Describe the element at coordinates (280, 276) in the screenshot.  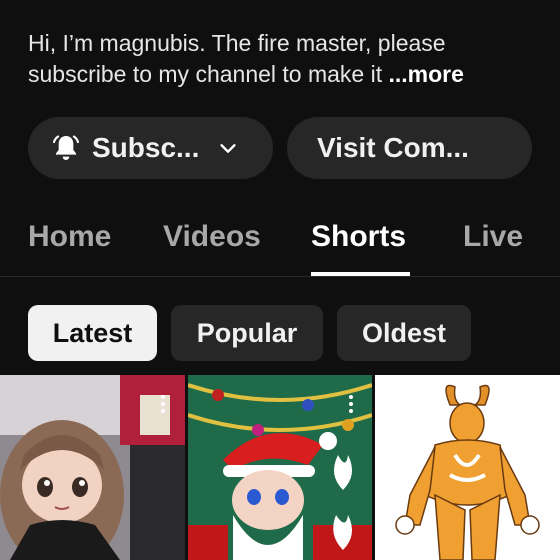
I see `tabs-divider` at that location.